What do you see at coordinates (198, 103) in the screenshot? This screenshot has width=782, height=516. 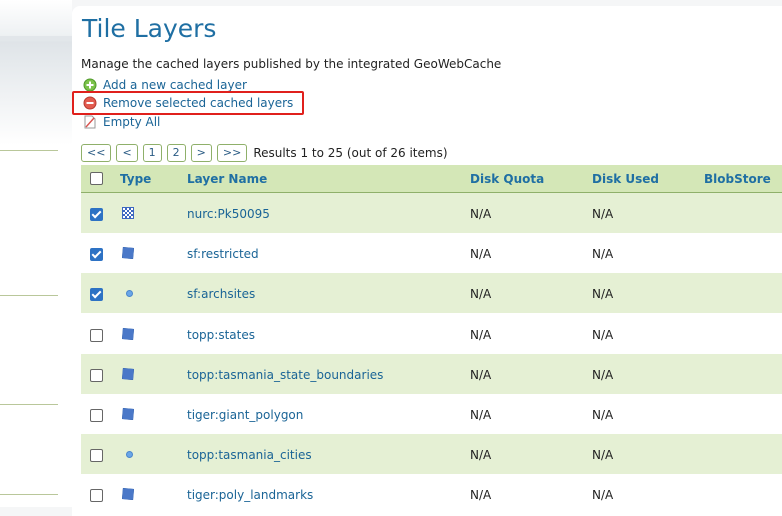 I see `remove-cached-layers-label: Remove selected cached layers` at bounding box center [198, 103].